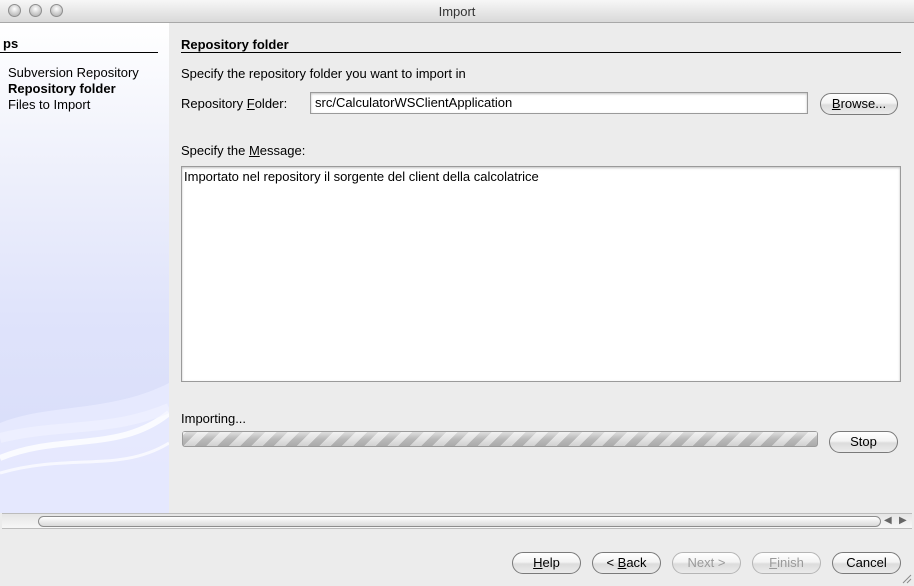  I want to click on help-button: Help, so click(546, 563).